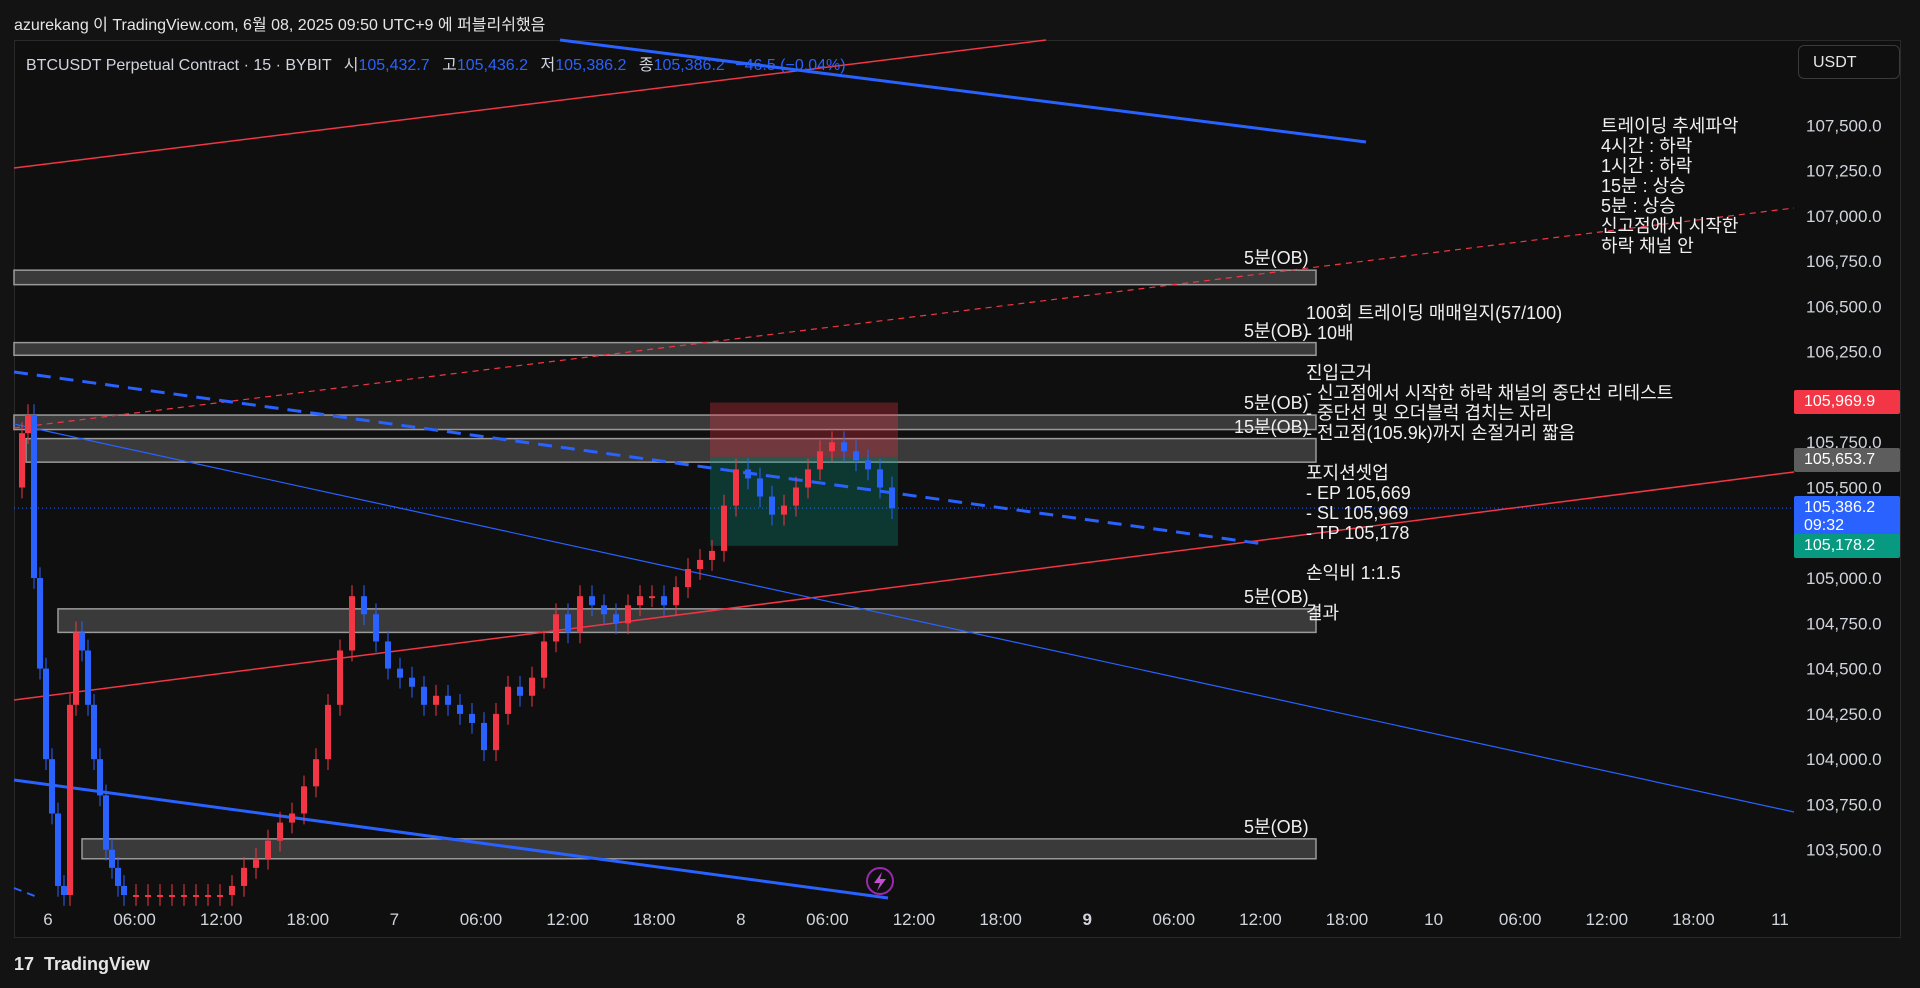  I want to click on price-tick-label: 104,750.0, so click(1844, 623).